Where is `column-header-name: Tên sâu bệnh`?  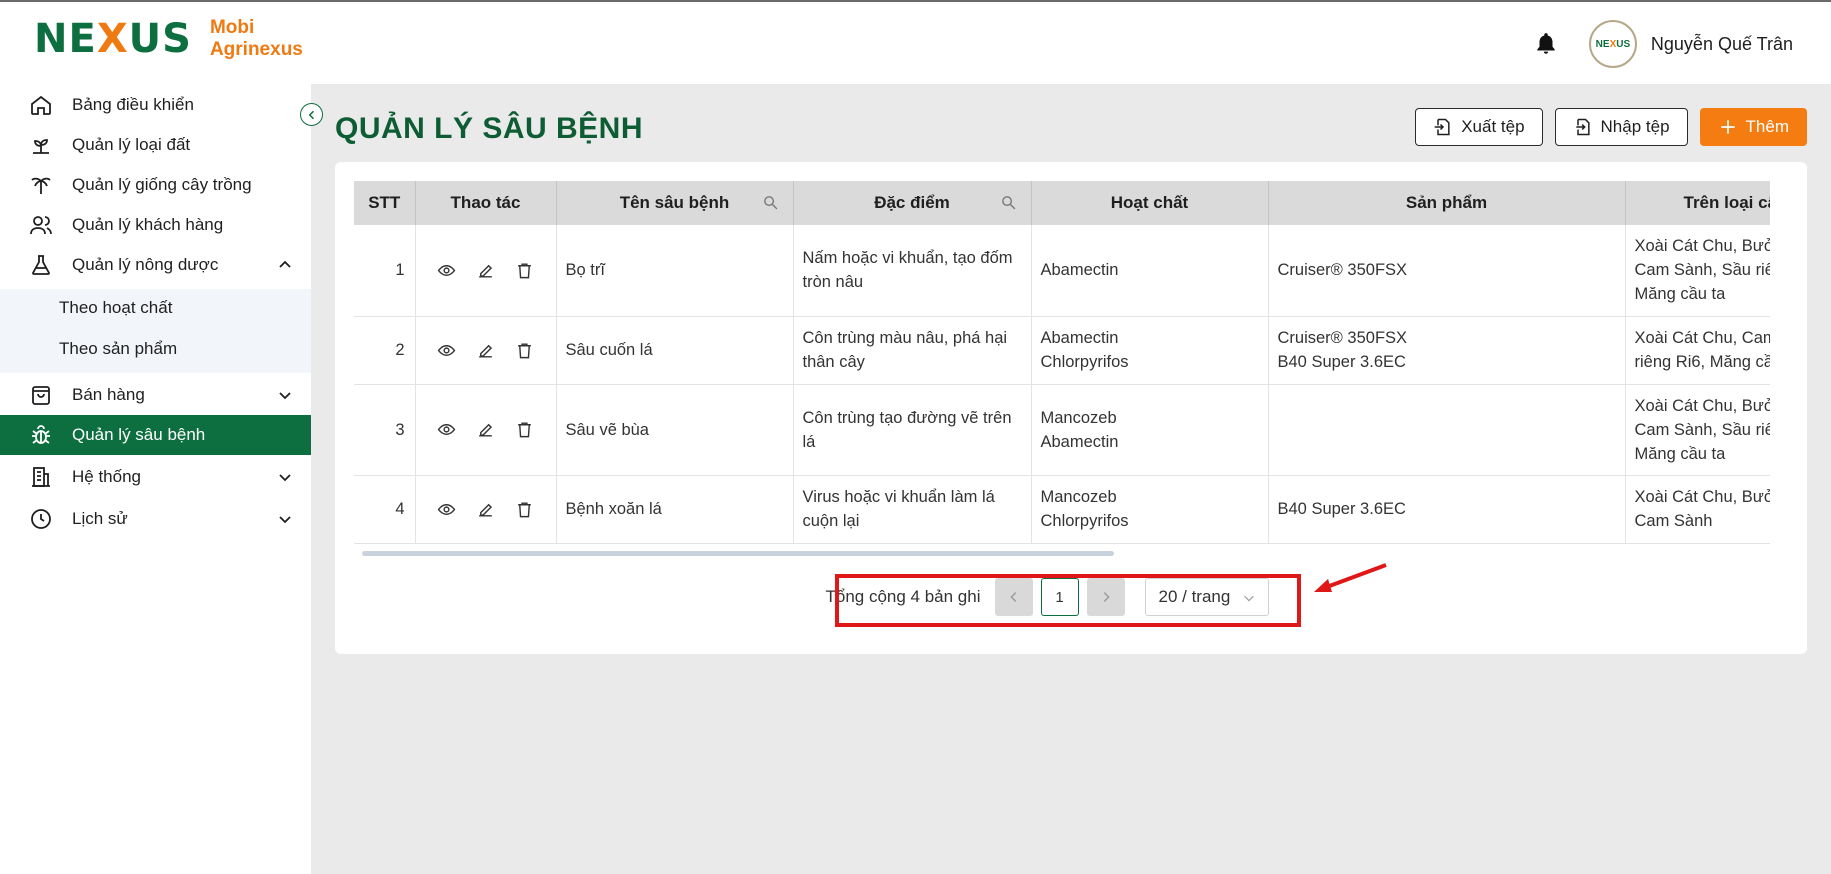
column-header-name: Tên sâu bệnh is located at coordinates (675, 203).